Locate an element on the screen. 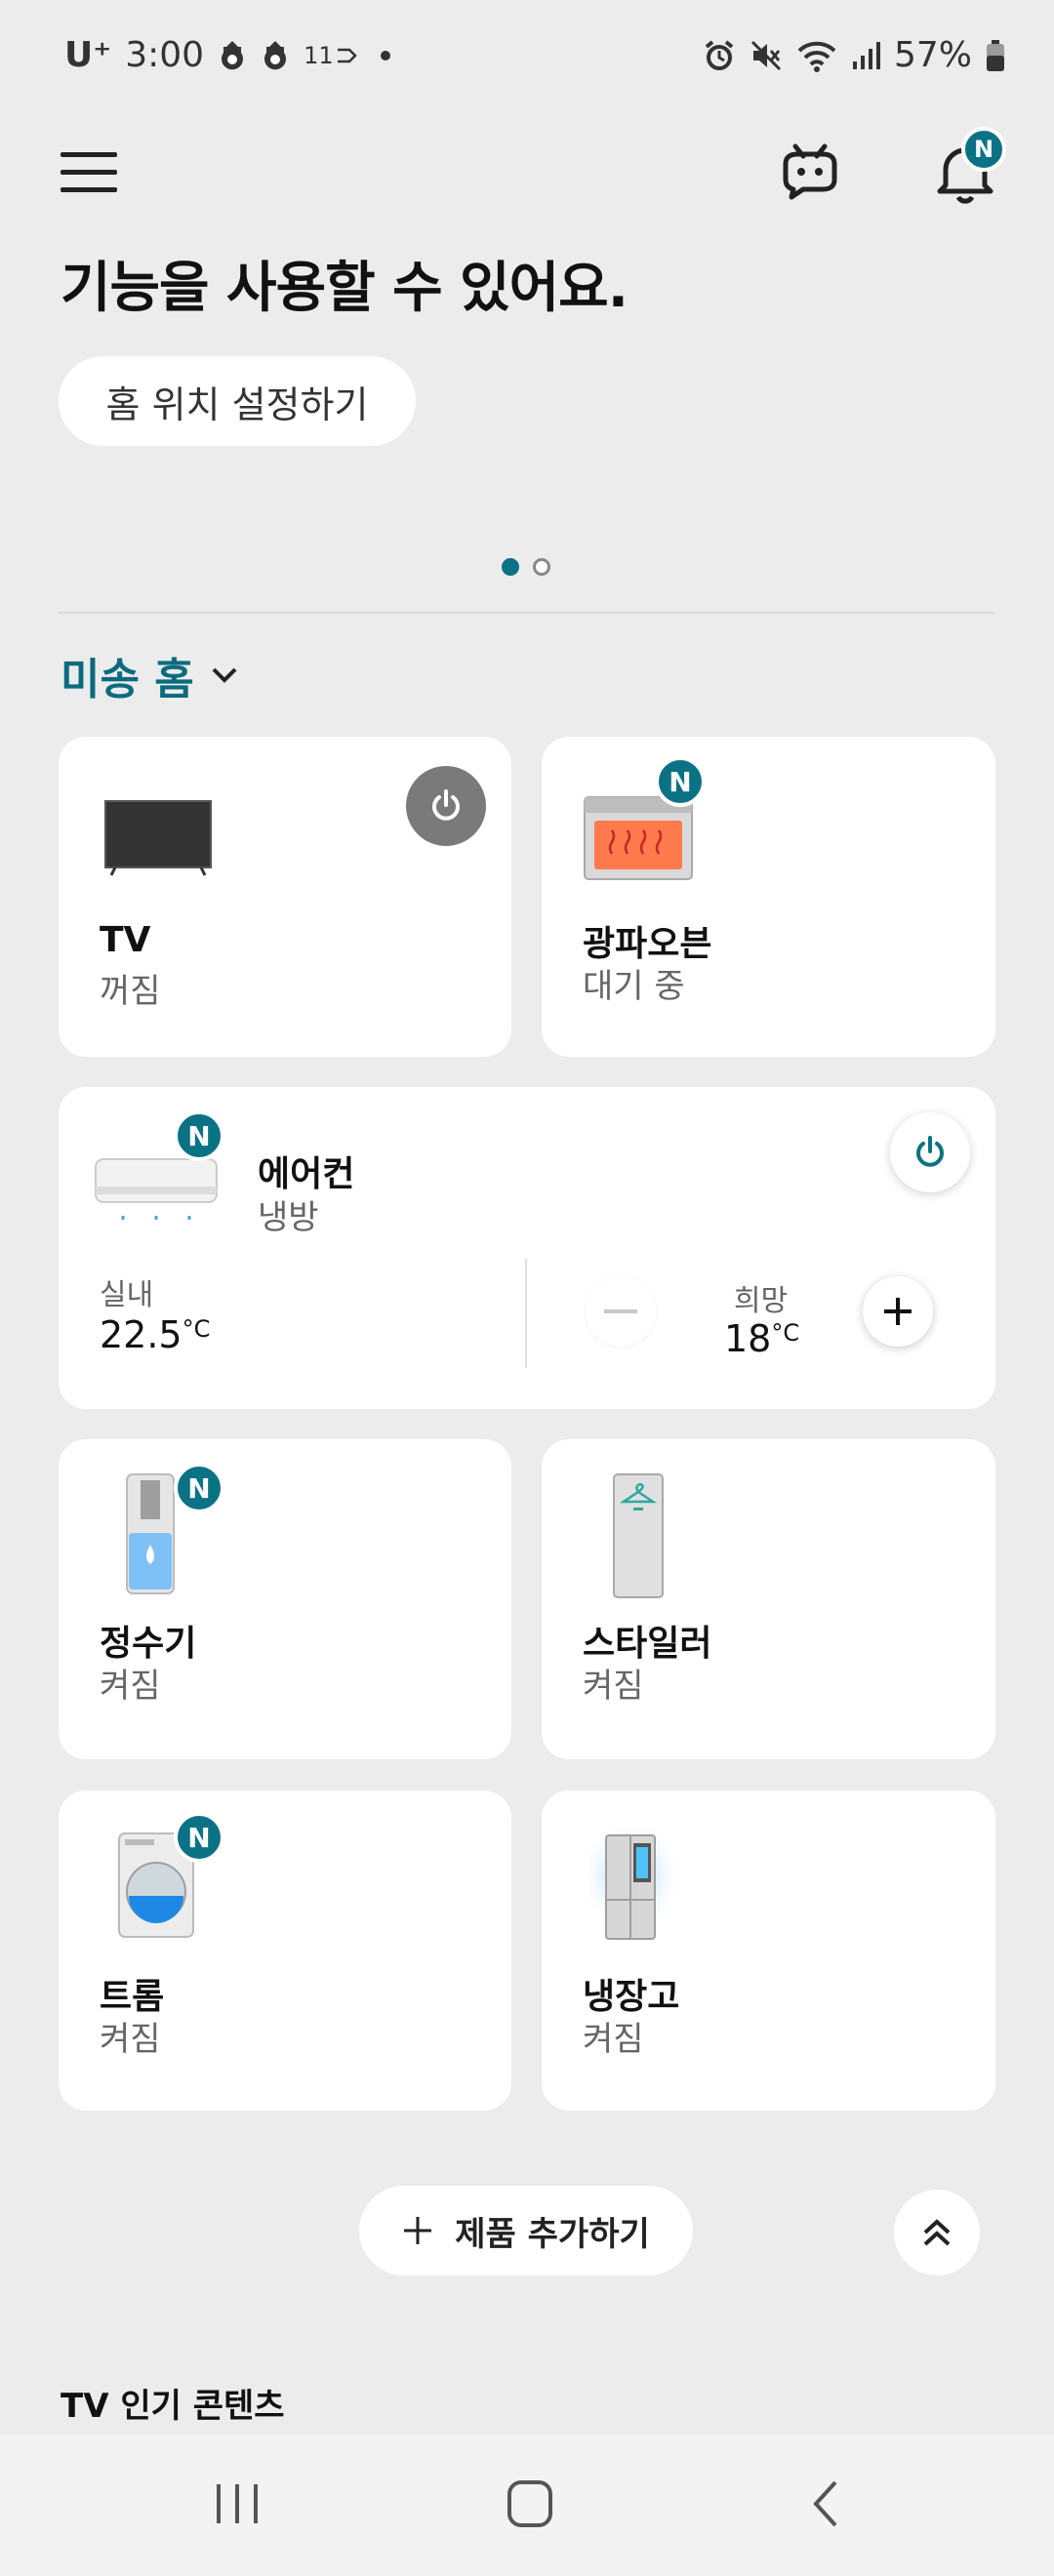 Image resolution: width=1054 pixels, height=2576 pixels. device-name: TV is located at coordinates (125, 940).